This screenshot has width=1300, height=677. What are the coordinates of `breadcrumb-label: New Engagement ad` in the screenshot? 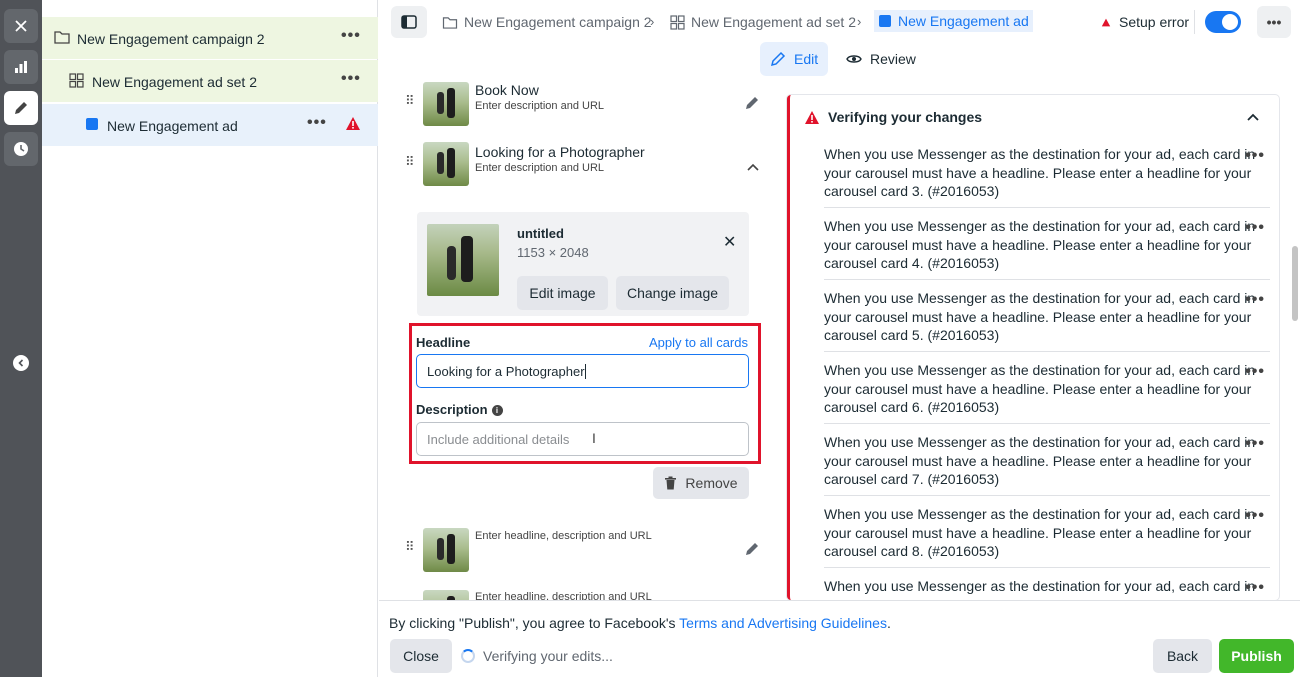 It's located at (963, 21).